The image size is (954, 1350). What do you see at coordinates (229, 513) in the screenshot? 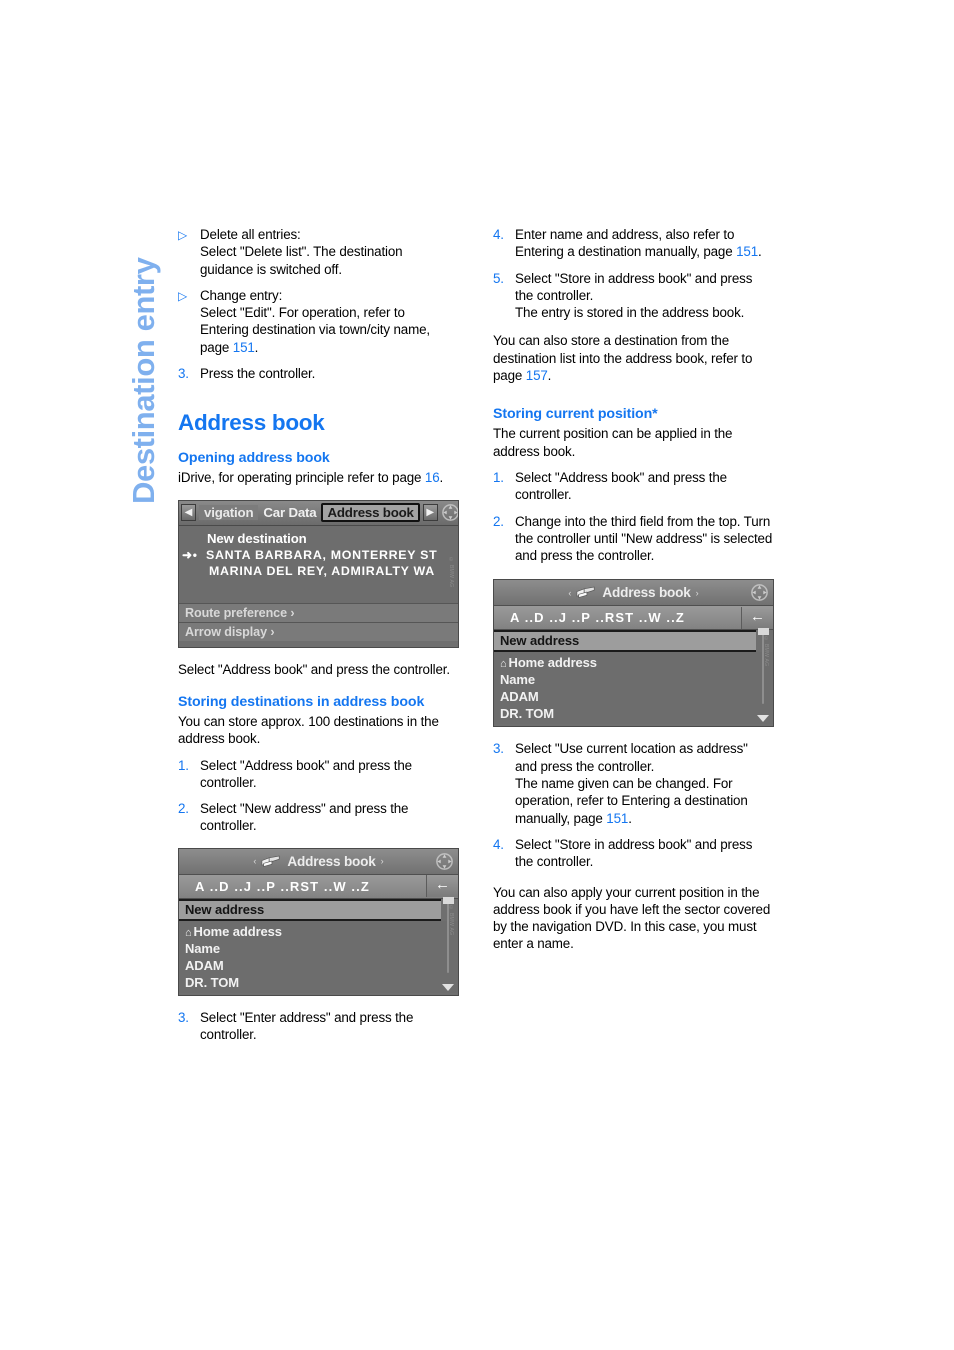
I see `tab-navigation: vigation` at bounding box center [229, 513].